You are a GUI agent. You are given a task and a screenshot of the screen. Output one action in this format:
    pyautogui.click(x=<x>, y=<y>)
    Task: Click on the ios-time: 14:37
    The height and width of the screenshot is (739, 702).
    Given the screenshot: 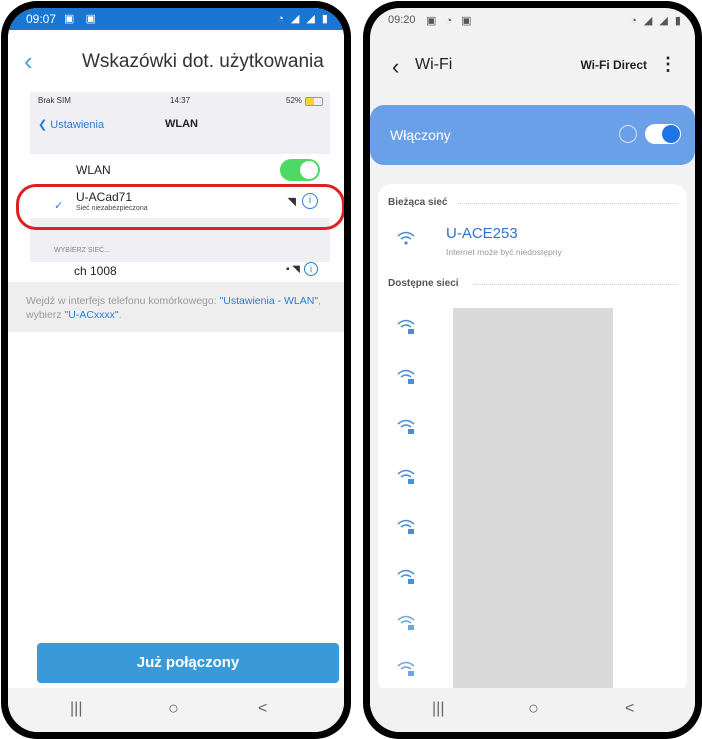 What is the action you would take?
    pyautogui.click(x=180, y=100)
    